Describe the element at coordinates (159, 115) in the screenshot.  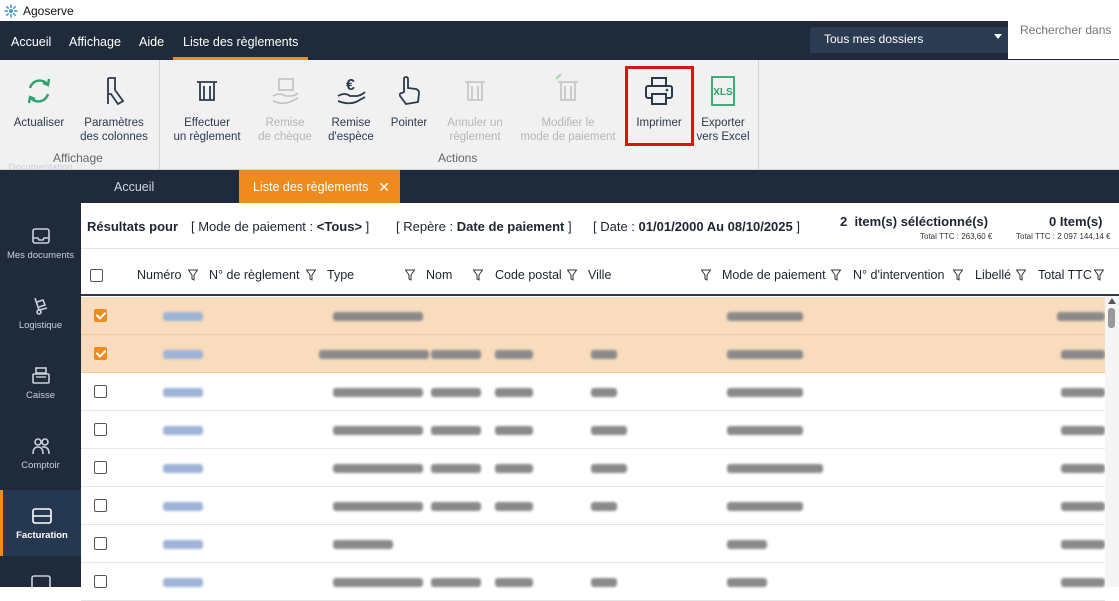
I see `ribbon-separator` at that location.